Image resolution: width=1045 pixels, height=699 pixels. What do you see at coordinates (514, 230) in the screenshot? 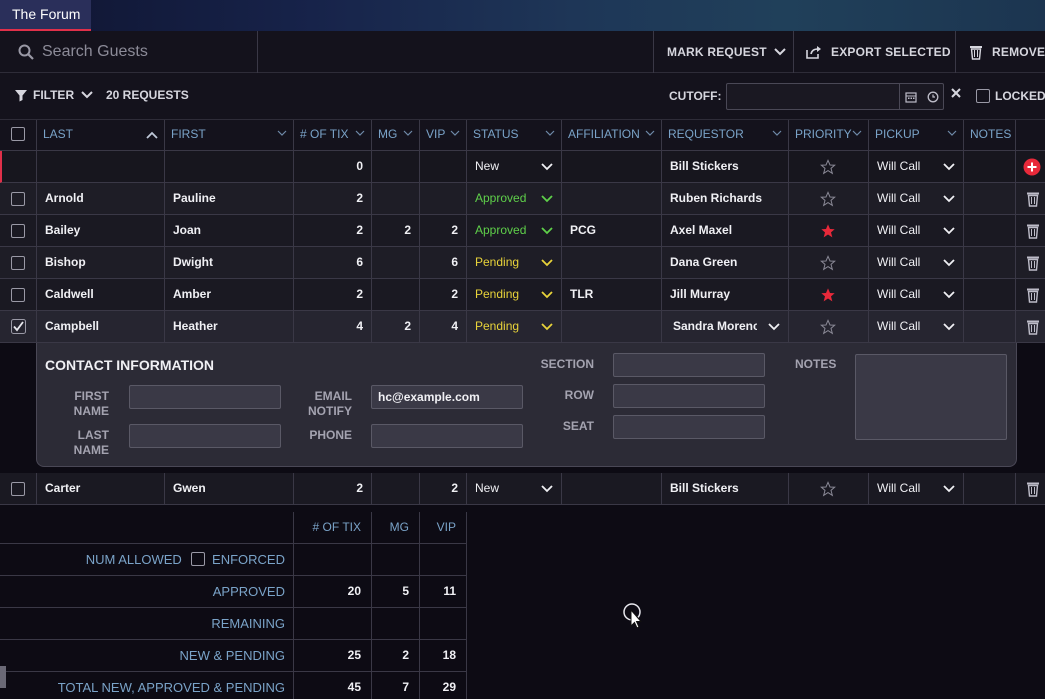
I see `status-select: Approved` at bounding box center [514, 230].